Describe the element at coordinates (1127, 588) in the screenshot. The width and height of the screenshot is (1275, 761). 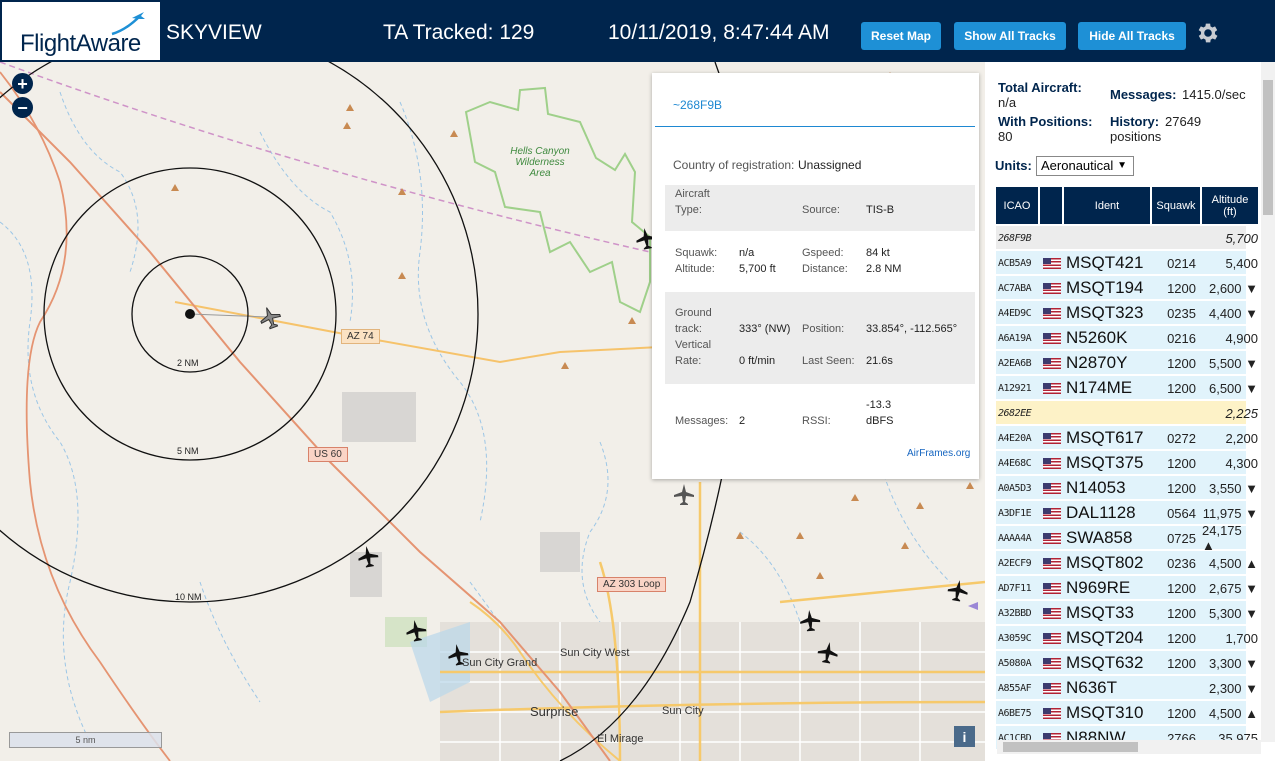
I see `table-row: AD7F11 N969RE 1200 2,675 ▼` at that location.